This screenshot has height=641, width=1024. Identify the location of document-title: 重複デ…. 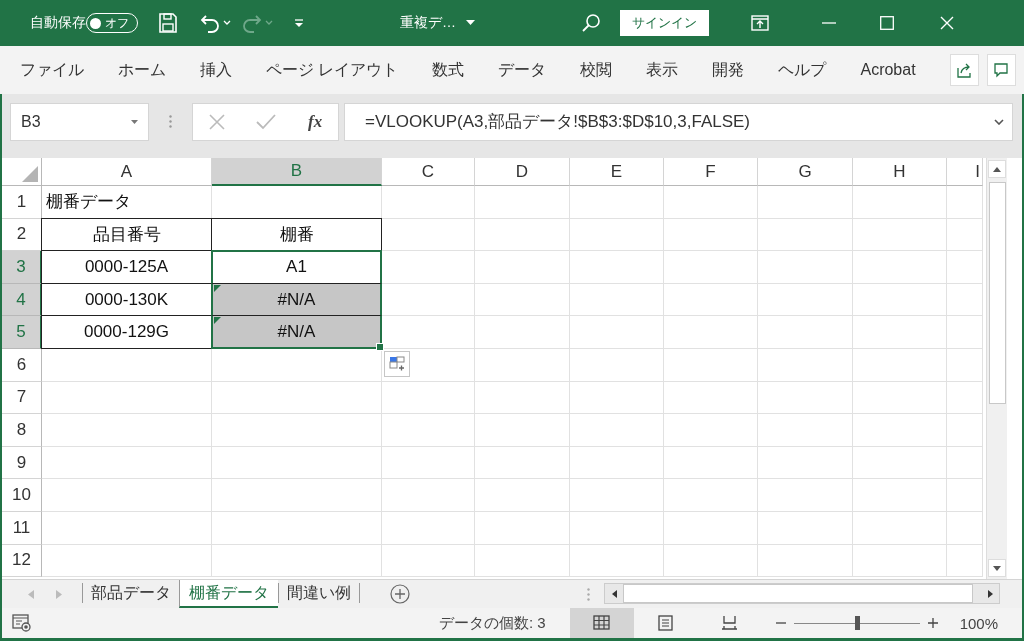
(428, 23).